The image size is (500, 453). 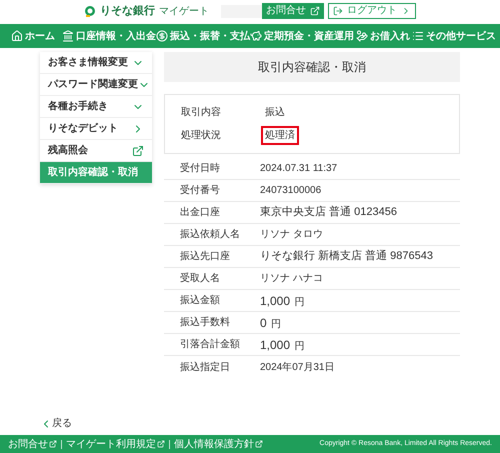 I want to click on detail-value: りそな銀行 新橋支店 普通 9876543, so click(x=346, y=256).